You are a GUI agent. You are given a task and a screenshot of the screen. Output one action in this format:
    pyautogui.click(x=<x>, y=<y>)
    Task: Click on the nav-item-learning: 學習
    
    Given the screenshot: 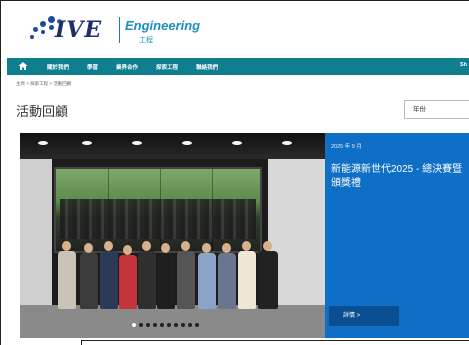 What is the action you would take?
    pyautogui.click(x=92, y=67)
    